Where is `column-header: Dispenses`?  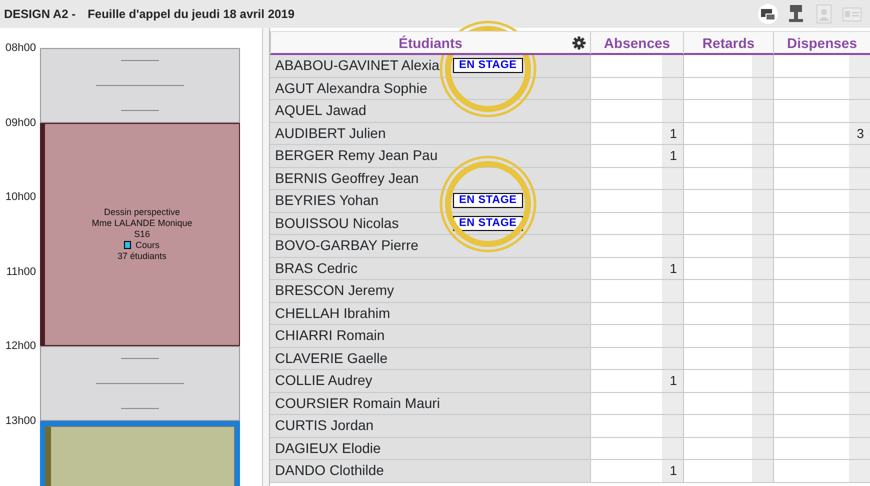
column-header: Dispenses is located at coordinates (821, 43).